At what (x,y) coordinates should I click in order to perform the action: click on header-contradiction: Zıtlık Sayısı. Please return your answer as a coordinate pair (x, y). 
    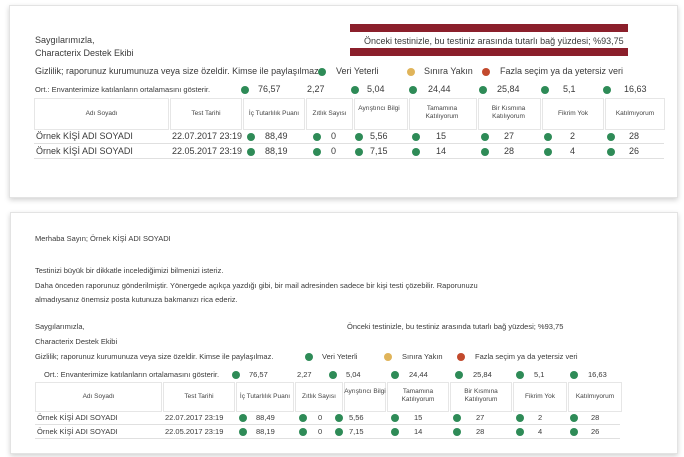
    Looking at the image, I should click on (329, 113).